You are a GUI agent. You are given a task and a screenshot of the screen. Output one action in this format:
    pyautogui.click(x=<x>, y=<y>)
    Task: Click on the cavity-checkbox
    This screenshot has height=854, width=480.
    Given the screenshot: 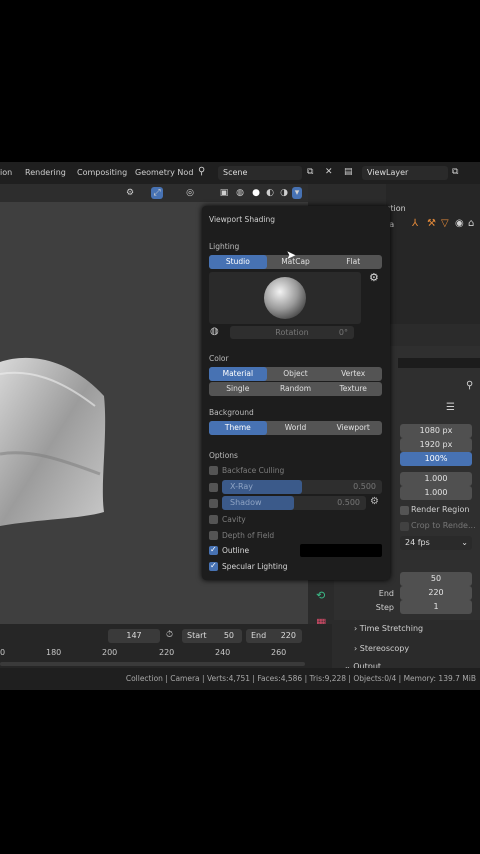 What is the action you would take?
    pyautogui.click(x=213, y=519)
    